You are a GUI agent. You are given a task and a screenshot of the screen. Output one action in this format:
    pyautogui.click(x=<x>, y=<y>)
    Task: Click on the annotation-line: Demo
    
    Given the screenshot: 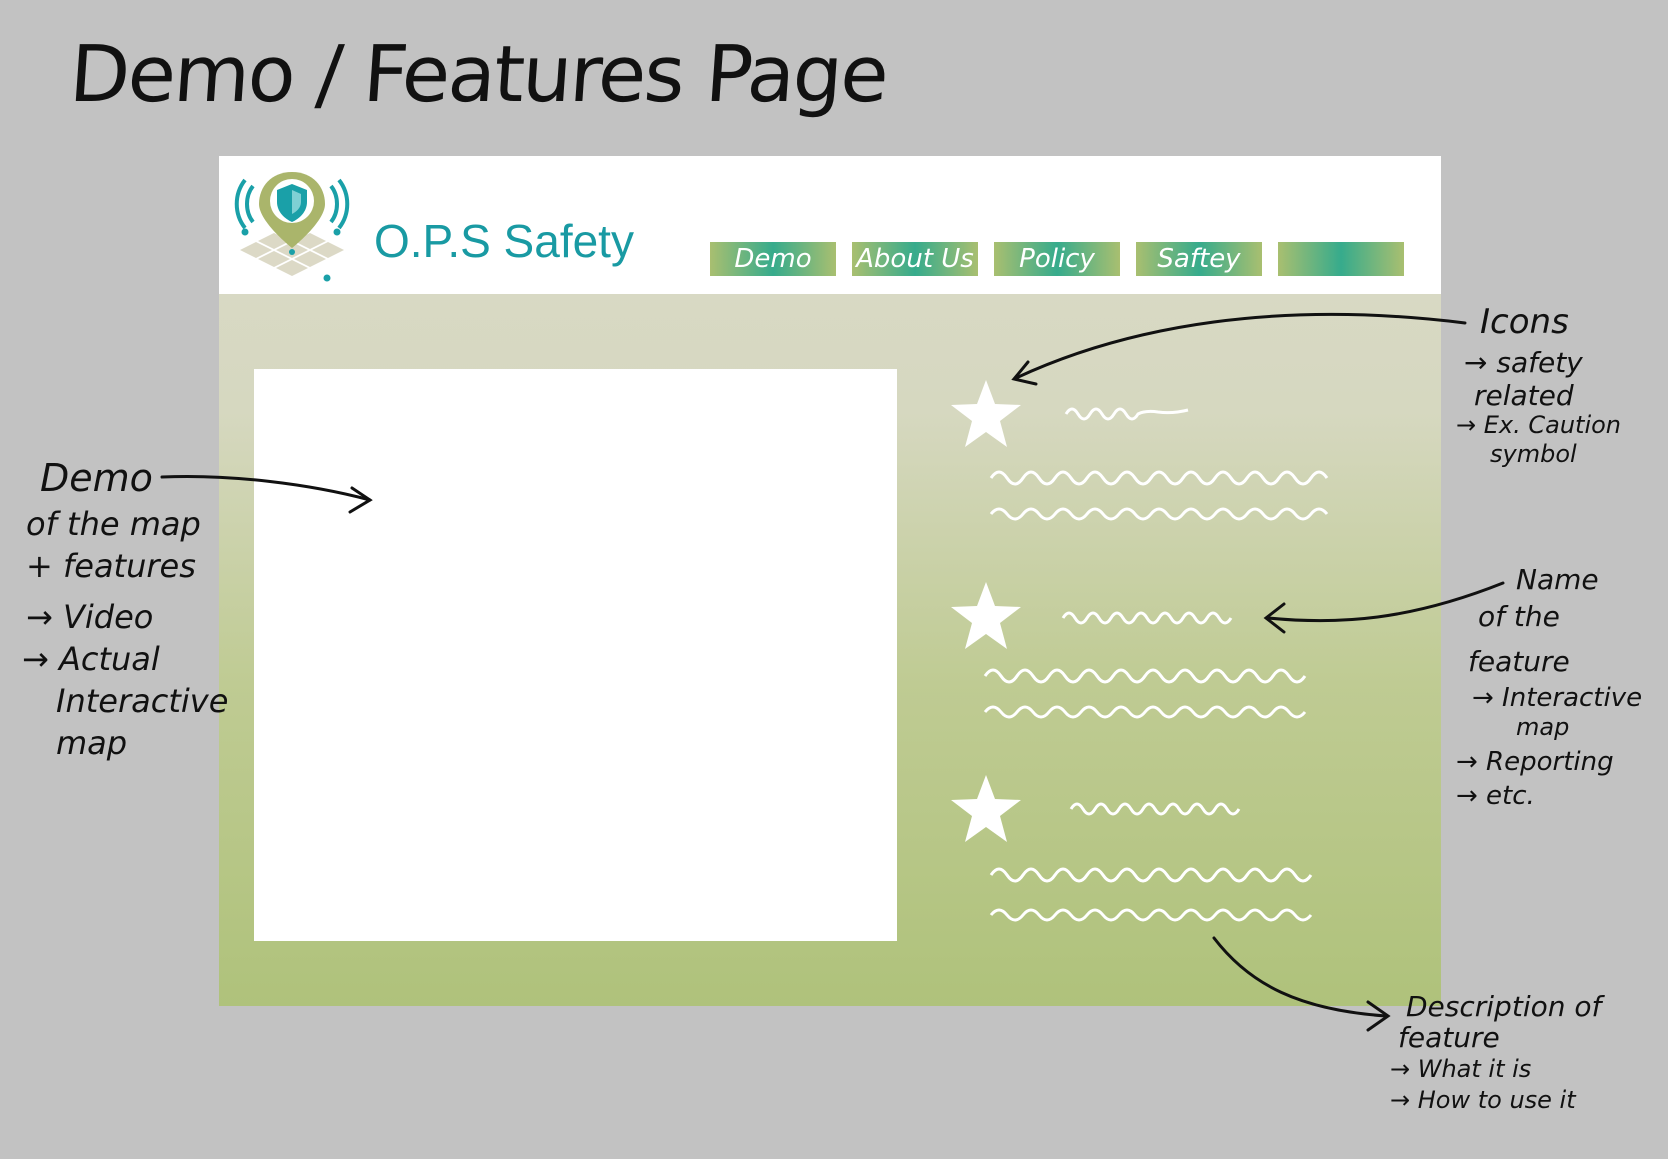 What is the action you would take?
    pyautogui.click(x=96, y=478)
    